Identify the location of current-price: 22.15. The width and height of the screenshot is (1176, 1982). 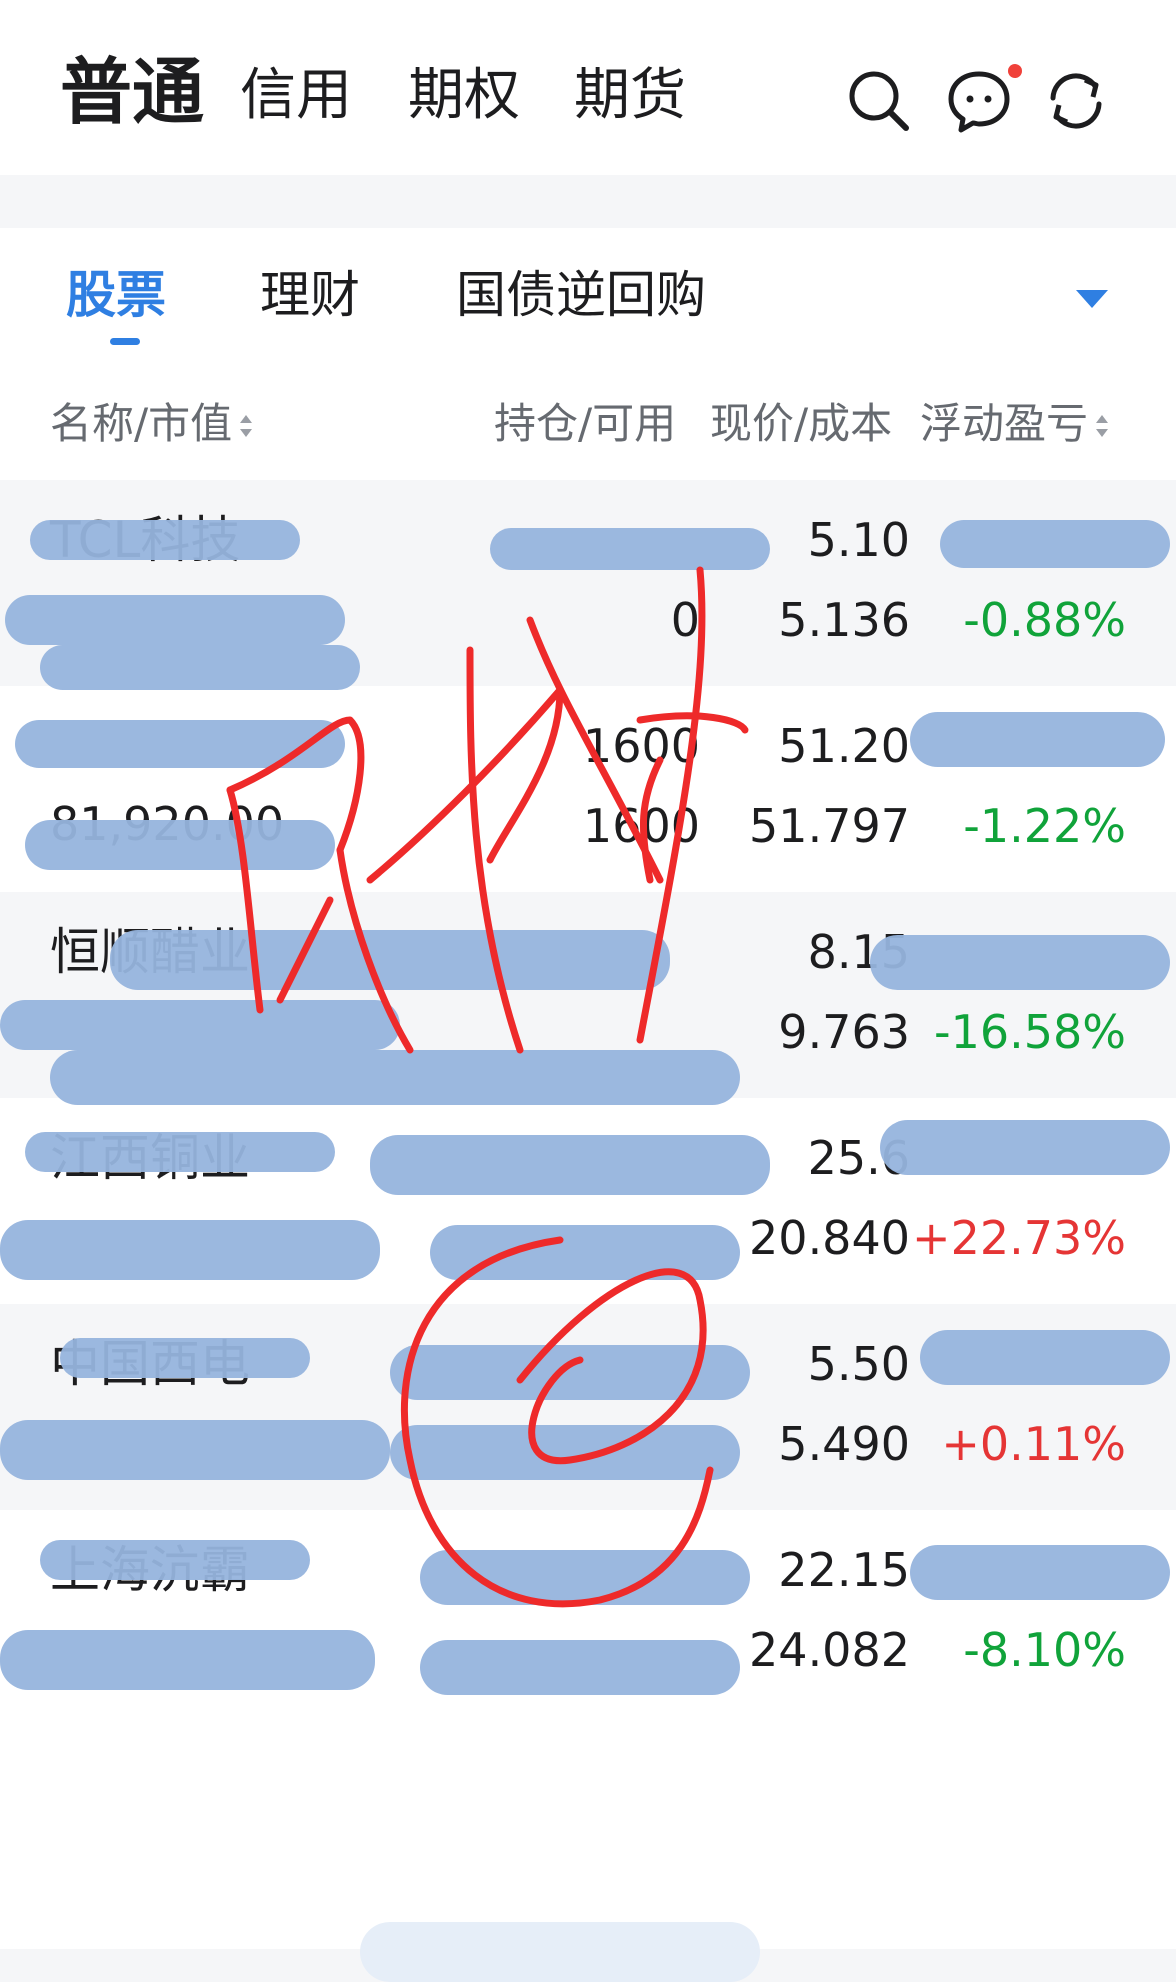
(844, 1570).